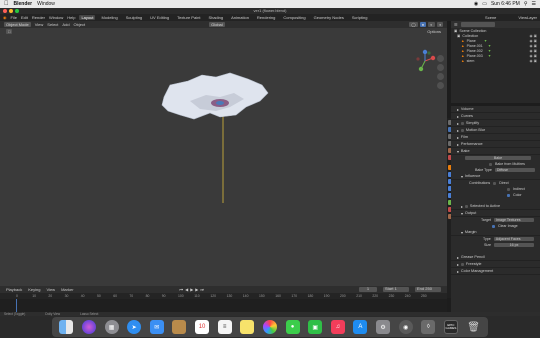  I want to click on workspace-tab-animation: Animation, so click(240, 17).